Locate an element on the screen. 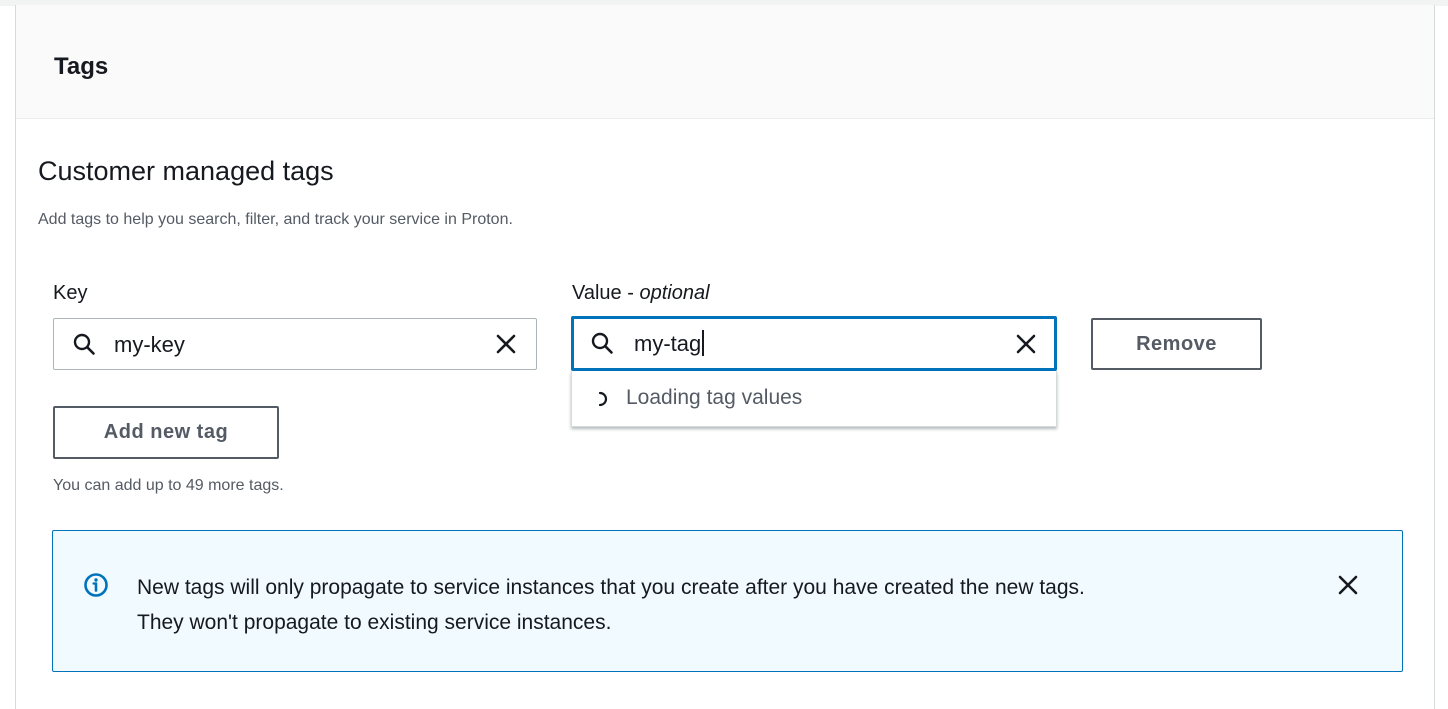  panel-title: Tags is located at coordinates (81, 66).